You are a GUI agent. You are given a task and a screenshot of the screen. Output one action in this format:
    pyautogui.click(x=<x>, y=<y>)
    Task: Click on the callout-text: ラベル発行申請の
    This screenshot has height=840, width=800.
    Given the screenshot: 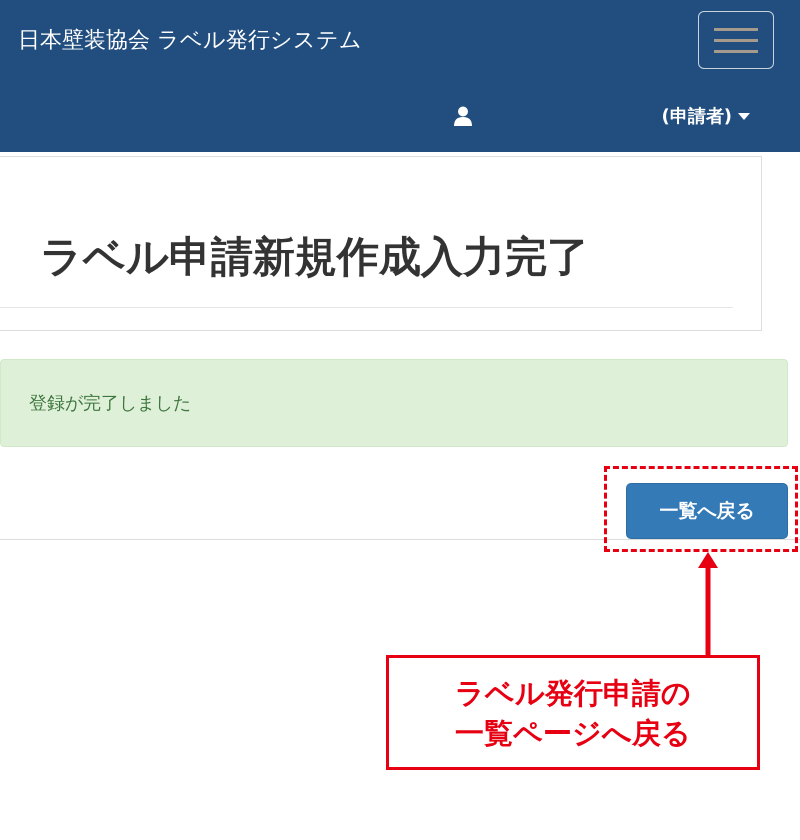 What is the action you would take?
    pyautogui.click(x=573, y=693)
    